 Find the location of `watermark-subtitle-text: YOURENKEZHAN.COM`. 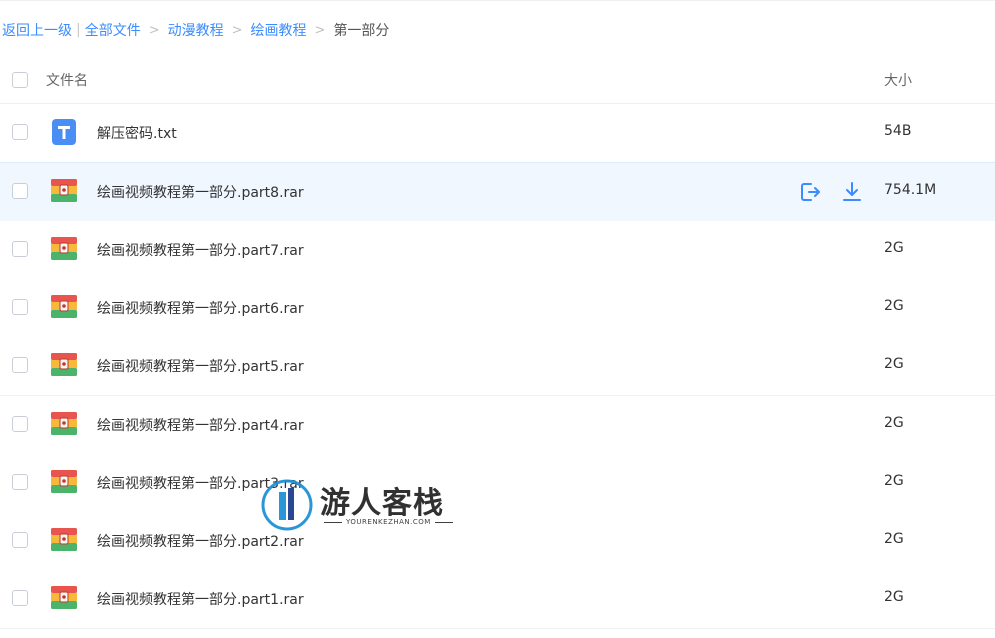

watermark-subtitle-text: YOURENKEZHAN.COM is located at coordinates (388, 522).